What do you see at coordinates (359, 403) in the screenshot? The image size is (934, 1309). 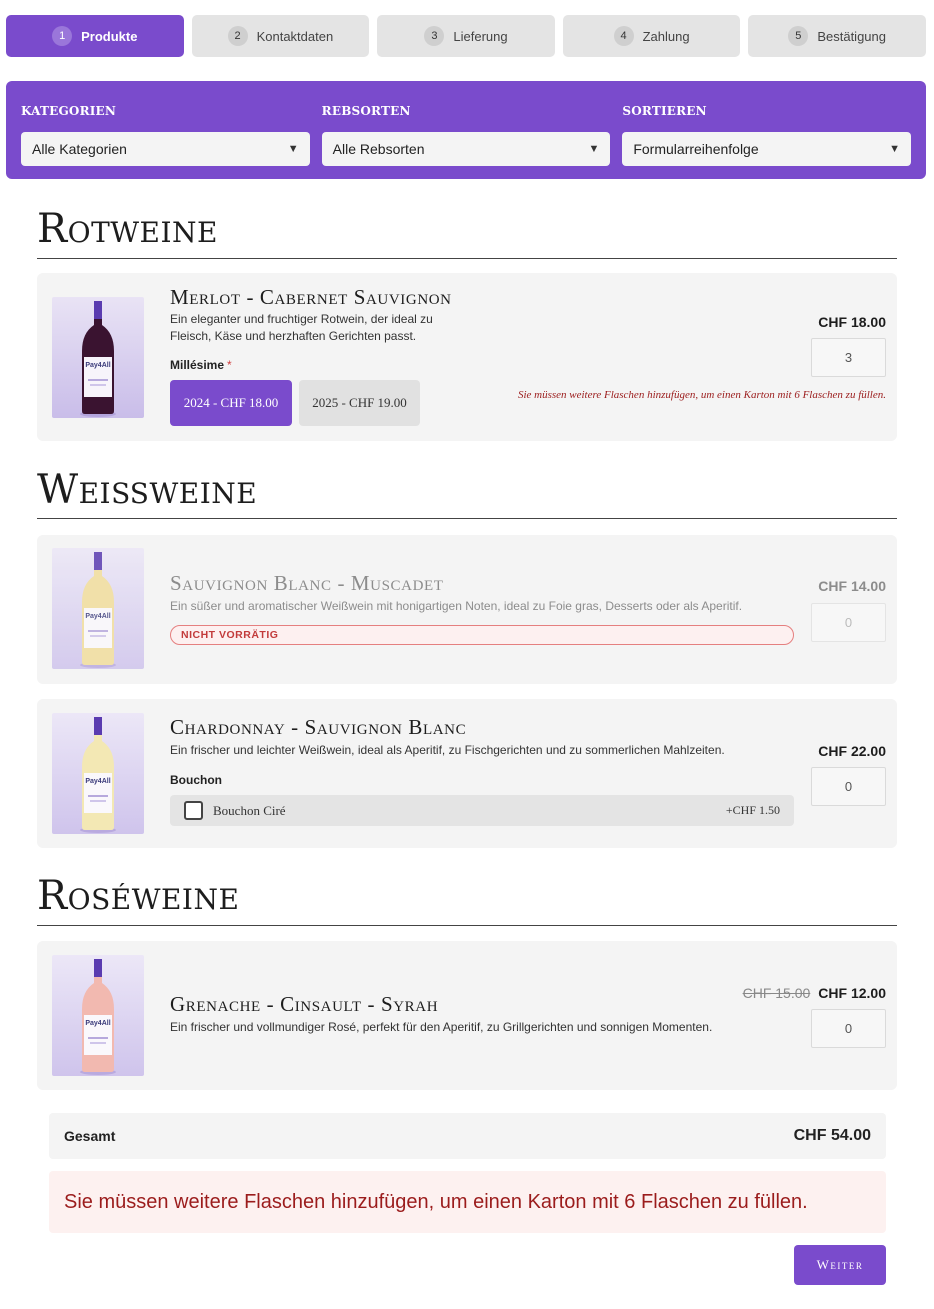 I see `vintage-option-2025: 2025 - CHF 19.00` at bounding box center [359, 403].